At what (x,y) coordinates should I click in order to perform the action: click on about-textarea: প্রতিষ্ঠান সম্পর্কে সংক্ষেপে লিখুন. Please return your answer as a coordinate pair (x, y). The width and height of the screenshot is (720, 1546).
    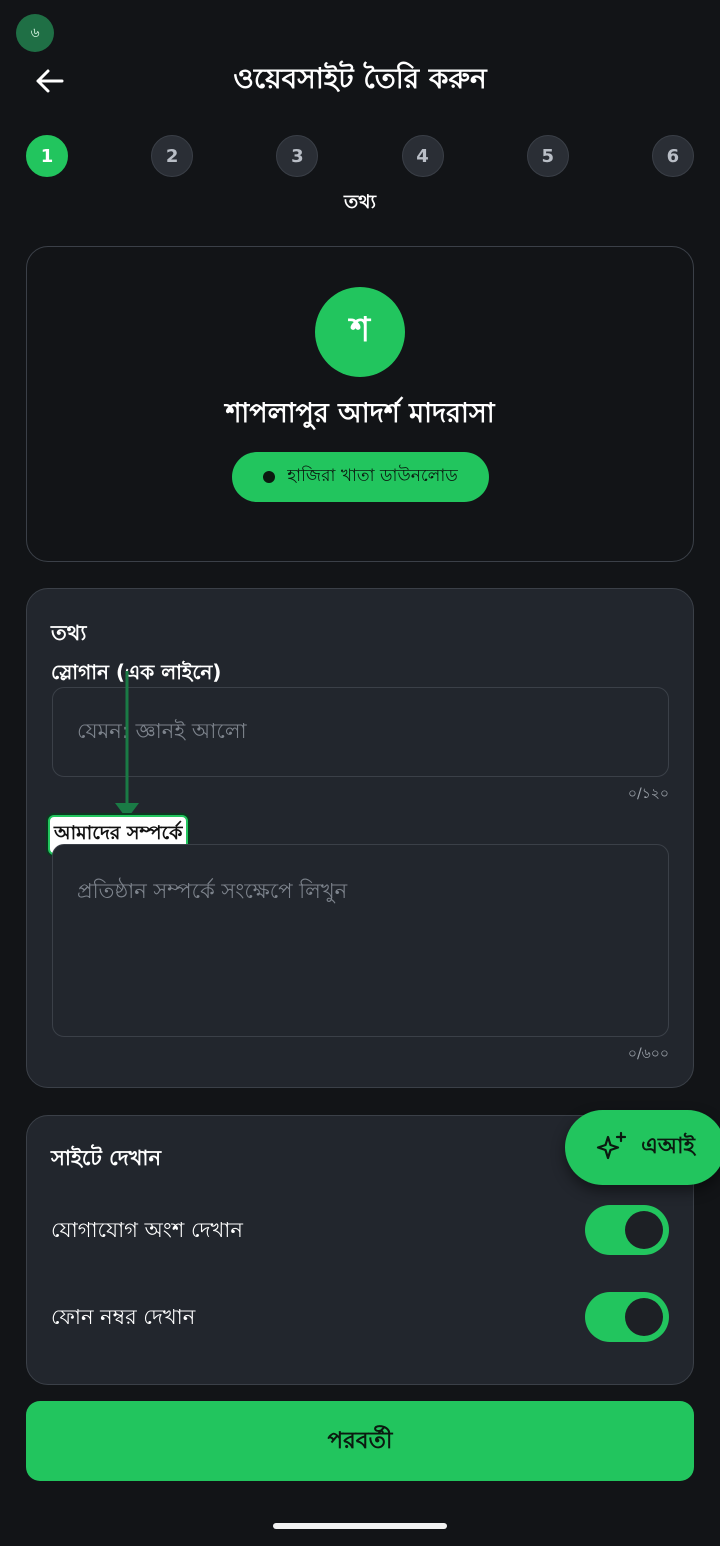
    Looking at the image, I should click on (360, 940).